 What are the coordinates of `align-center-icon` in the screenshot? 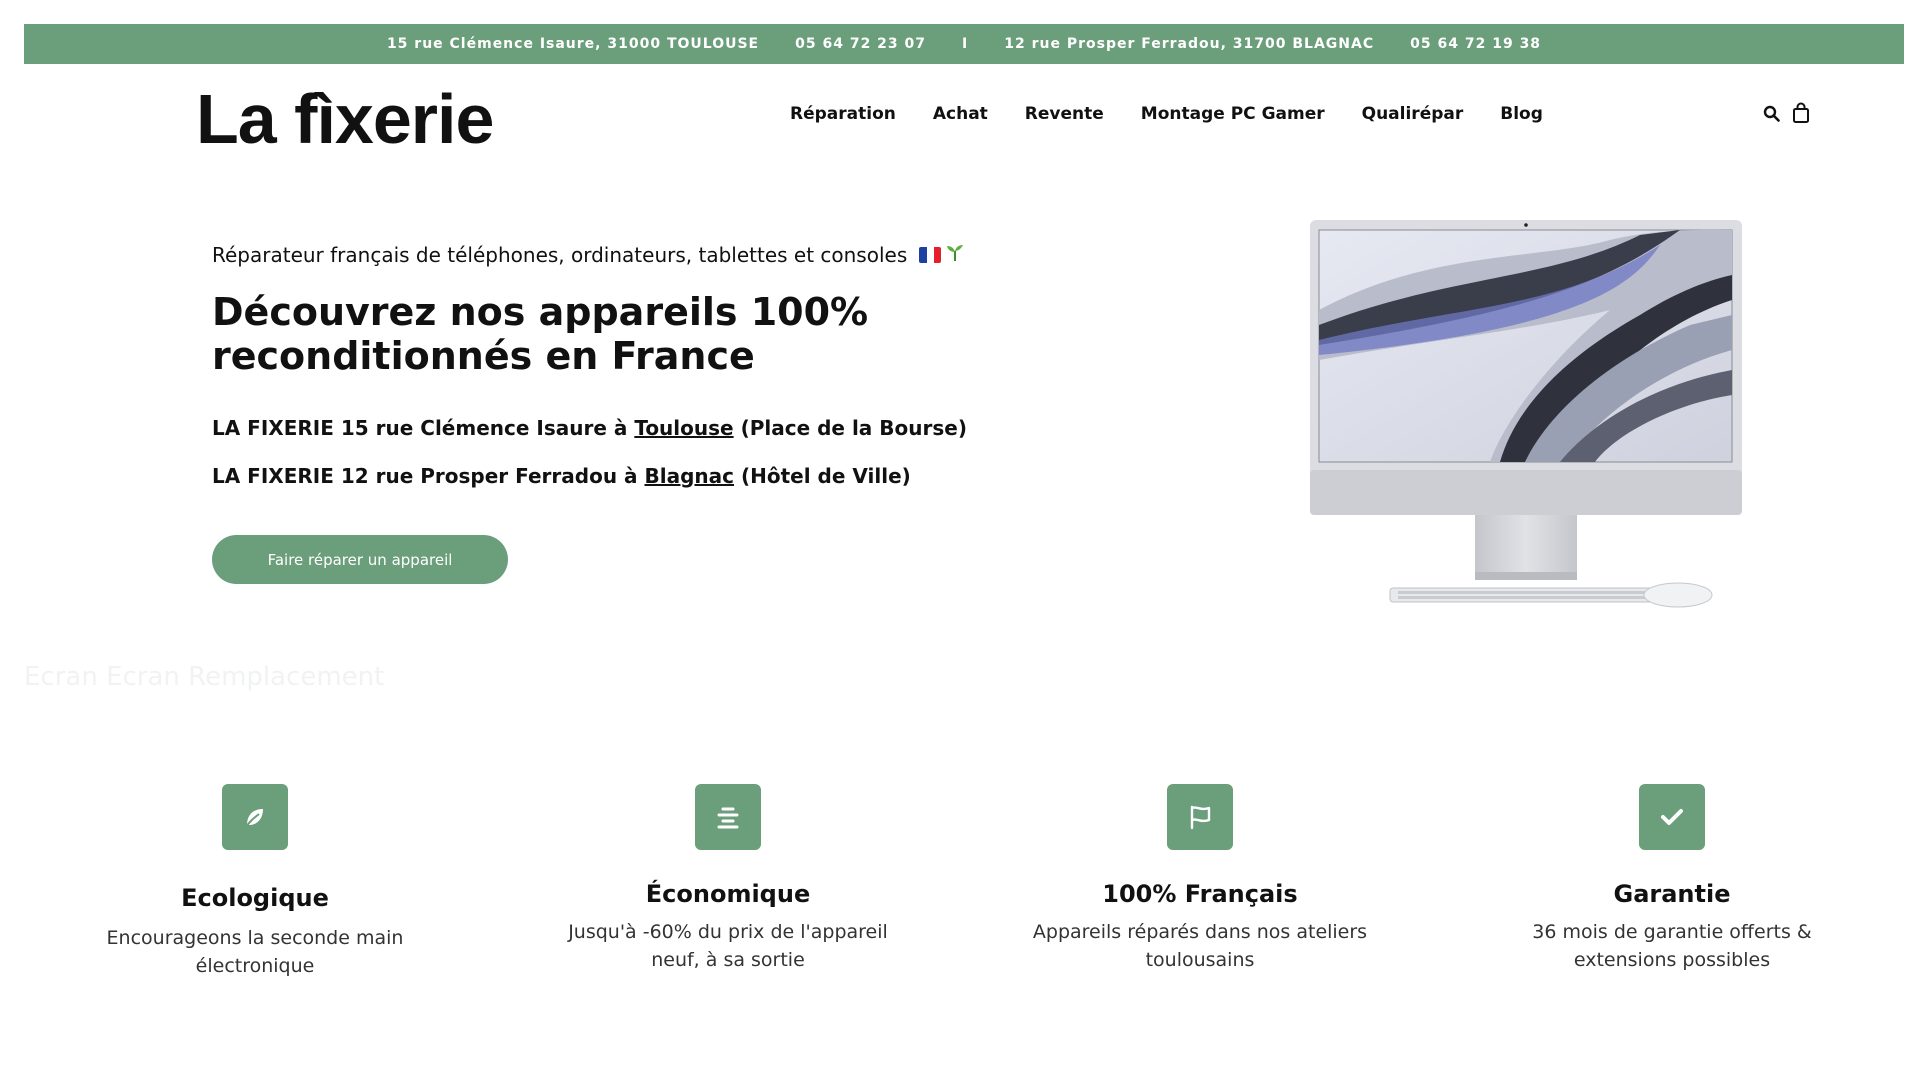 It's located at (728, 817).